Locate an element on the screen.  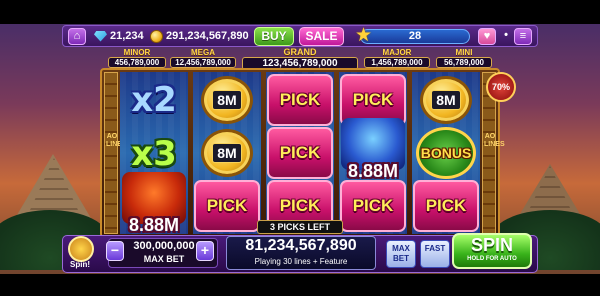
gem-icon is located at coordinates (100, 36).